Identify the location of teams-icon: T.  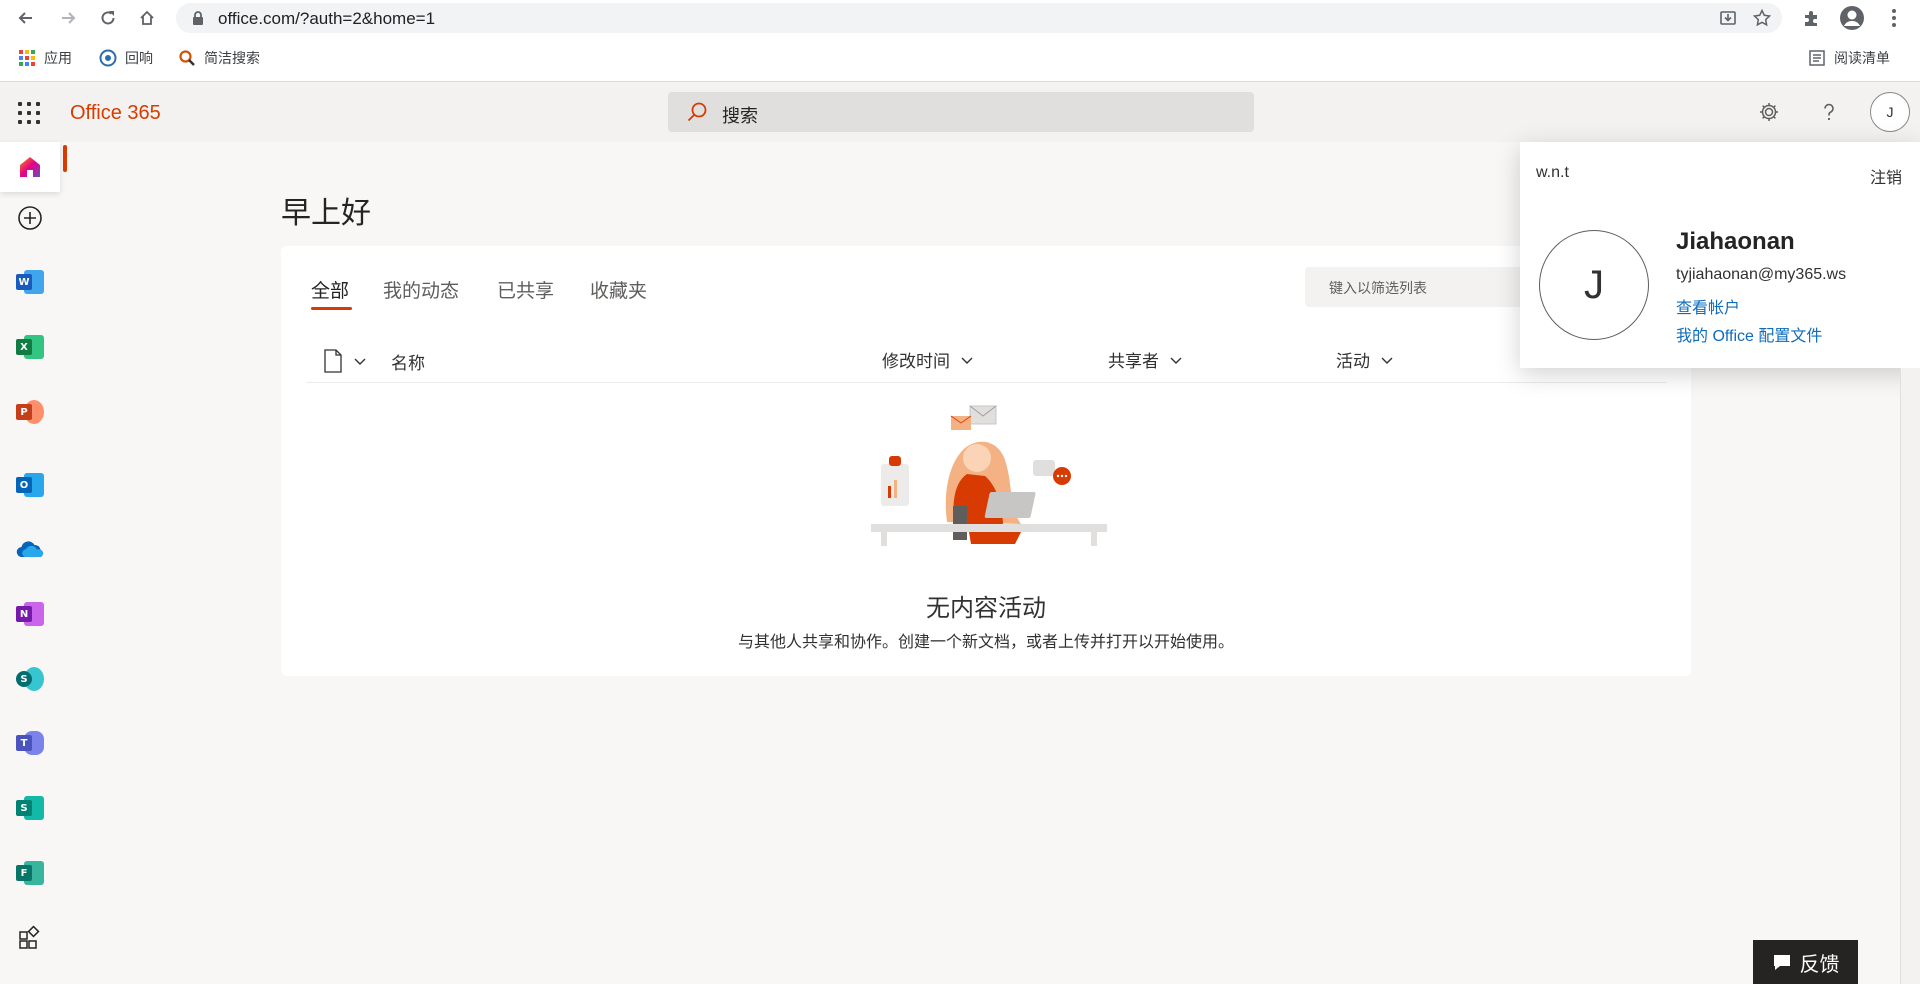
(30, 743).